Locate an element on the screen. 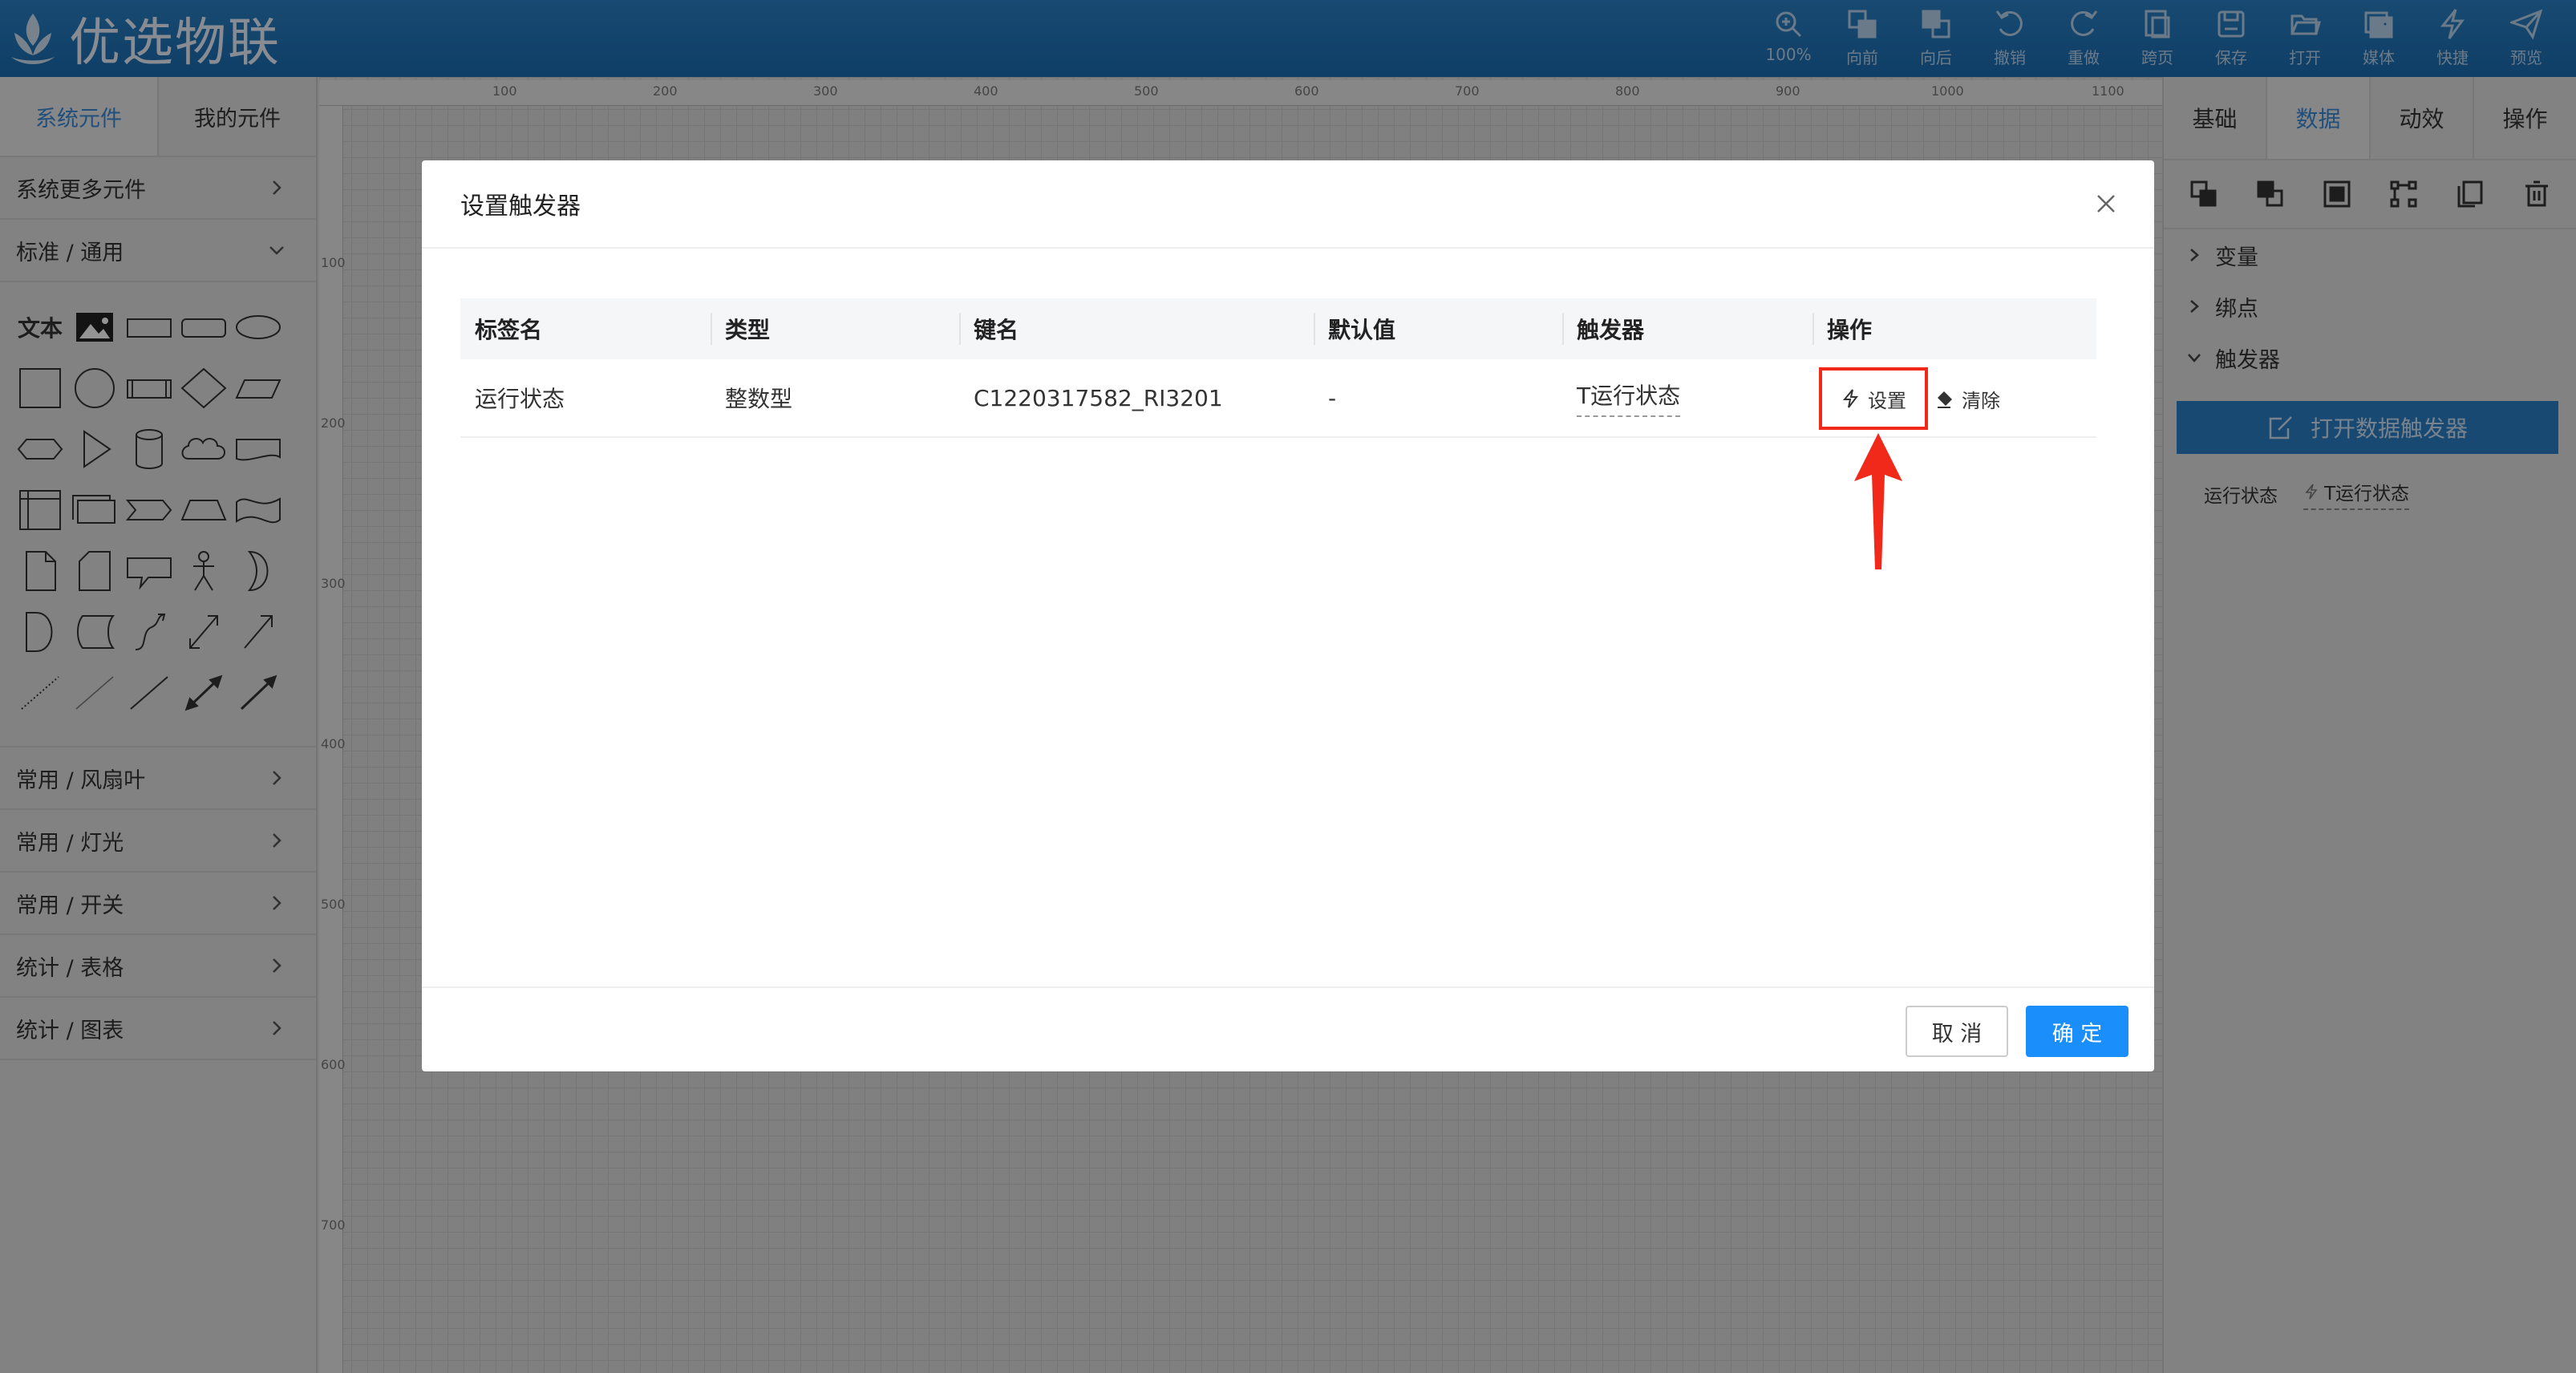  table-header: 标签名 类型 键名 默认值 触发器 操作 is located at coordinates (1278, 328).